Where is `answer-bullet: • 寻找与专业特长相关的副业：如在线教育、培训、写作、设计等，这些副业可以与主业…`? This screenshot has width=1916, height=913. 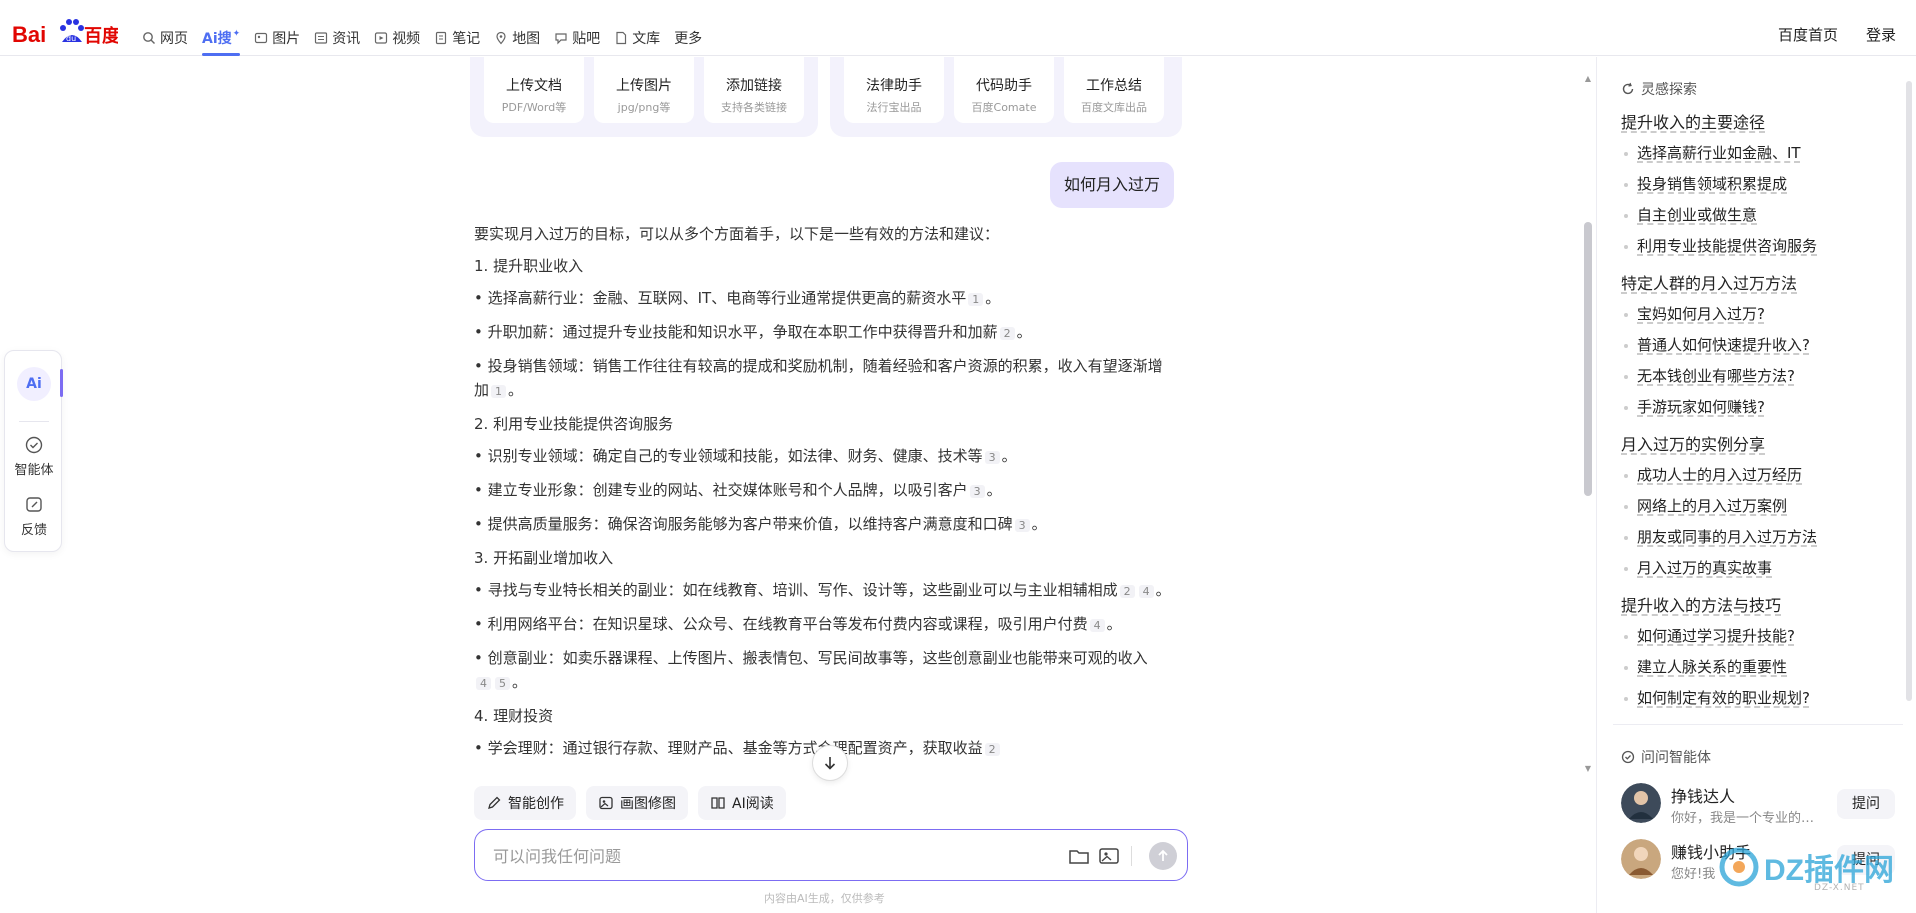 answer-bullet: • 寻找与专业特长相关的副业：如在线教育、培训、写作、设计等，这些副业可以与主业… is located at coordinates (824, 591).